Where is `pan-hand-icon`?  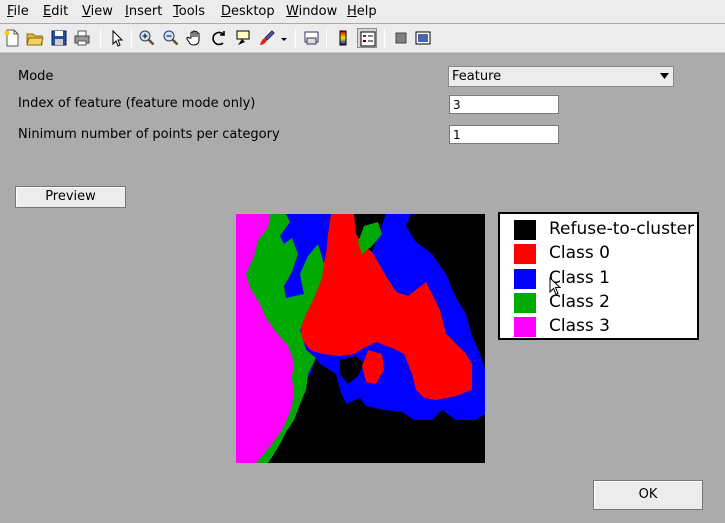
pan-hand-icon is located at coordinates (195, 38).